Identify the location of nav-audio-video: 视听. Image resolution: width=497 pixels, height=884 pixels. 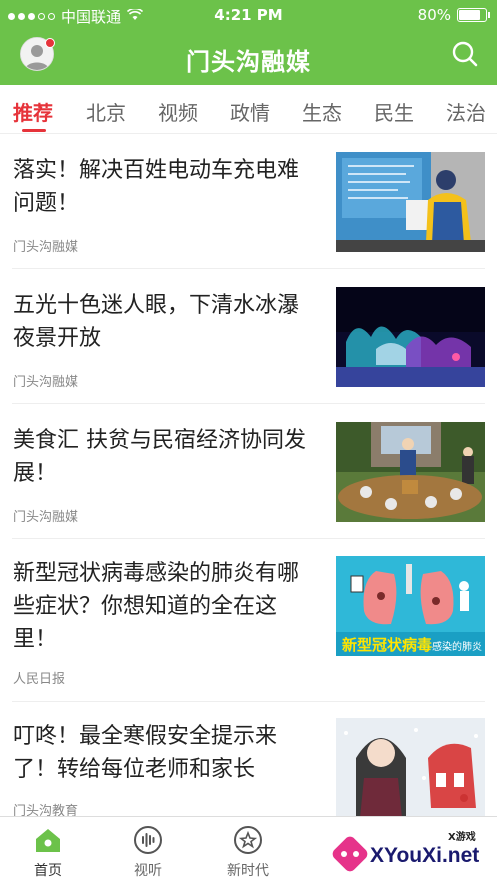
(148, 852).